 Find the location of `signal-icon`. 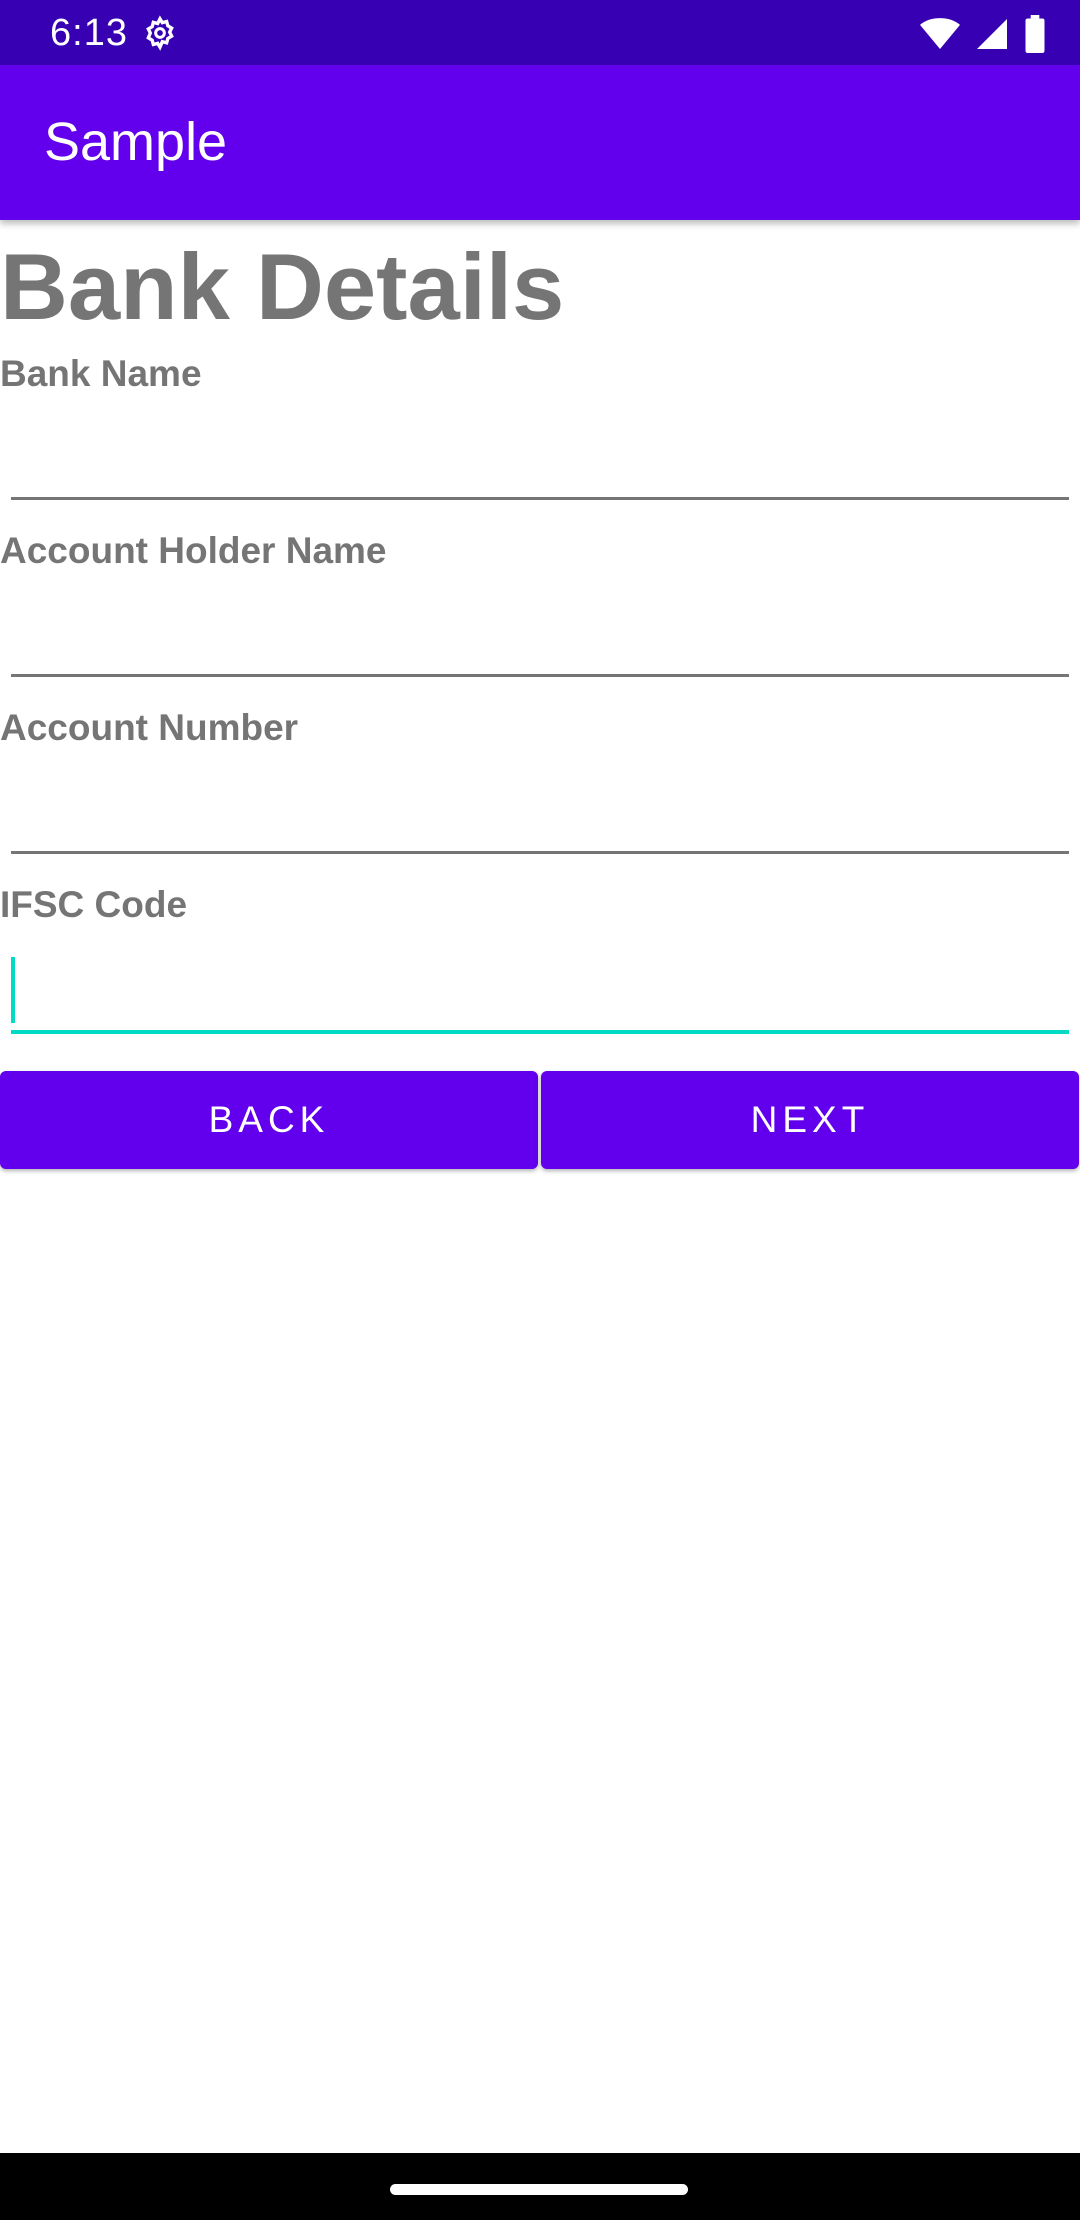

signal-icon is located at coordinates (992, 34).